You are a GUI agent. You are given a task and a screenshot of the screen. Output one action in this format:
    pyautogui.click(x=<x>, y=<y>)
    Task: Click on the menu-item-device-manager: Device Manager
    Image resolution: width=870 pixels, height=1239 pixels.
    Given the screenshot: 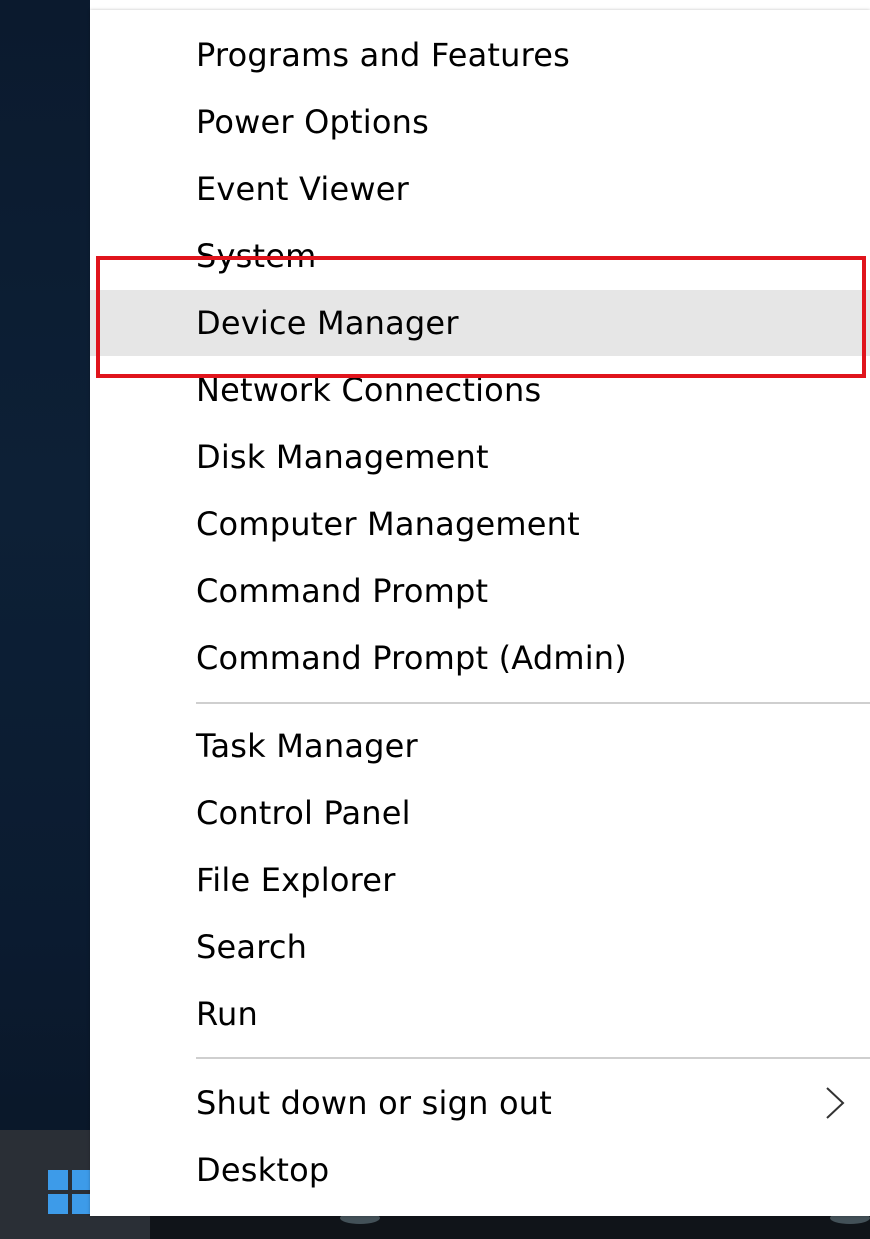 What is the action you would take?
    pyautogui.click(x=480, y=323)
    